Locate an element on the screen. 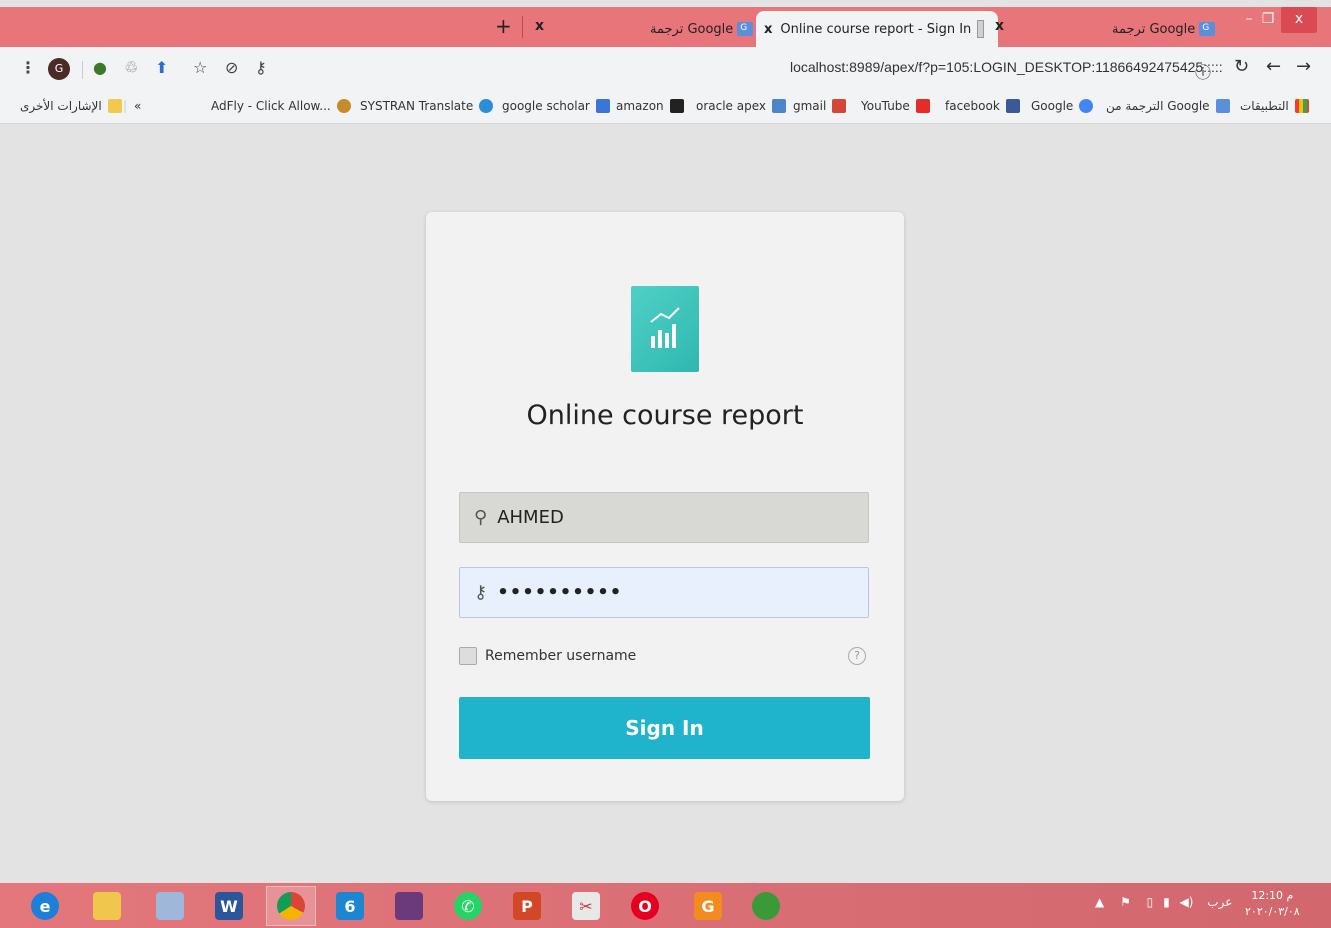  tab-online-course-report: x Online course report - Sign In is located at coordinates (877, 29).